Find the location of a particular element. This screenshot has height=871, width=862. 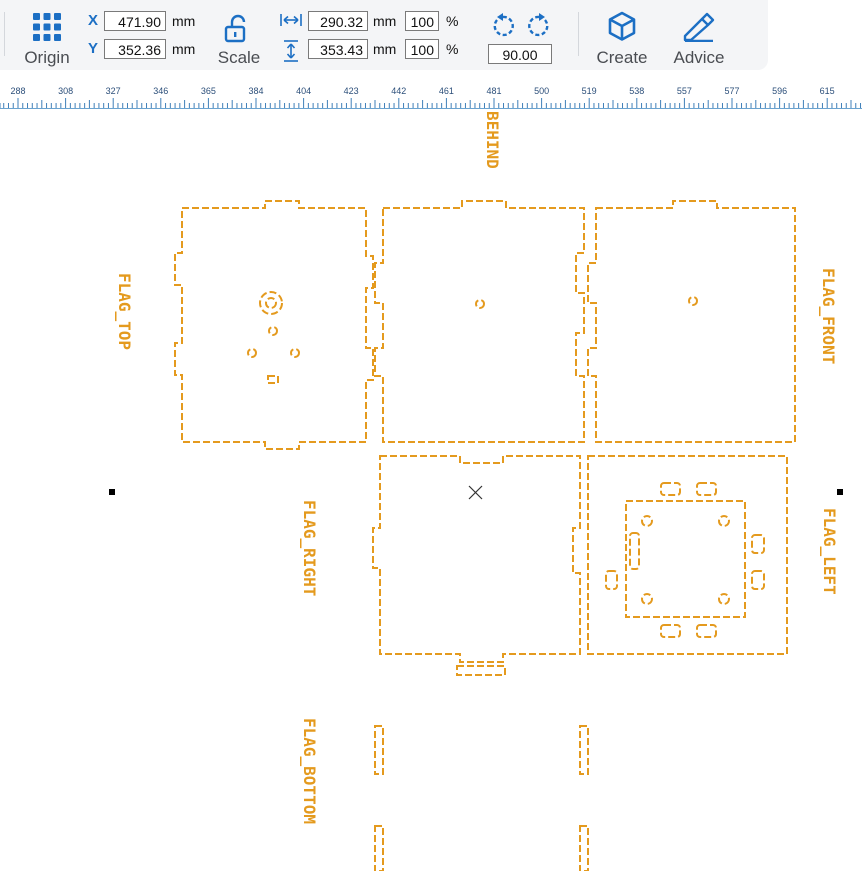

panel-front is located at coordinates (691, 321).